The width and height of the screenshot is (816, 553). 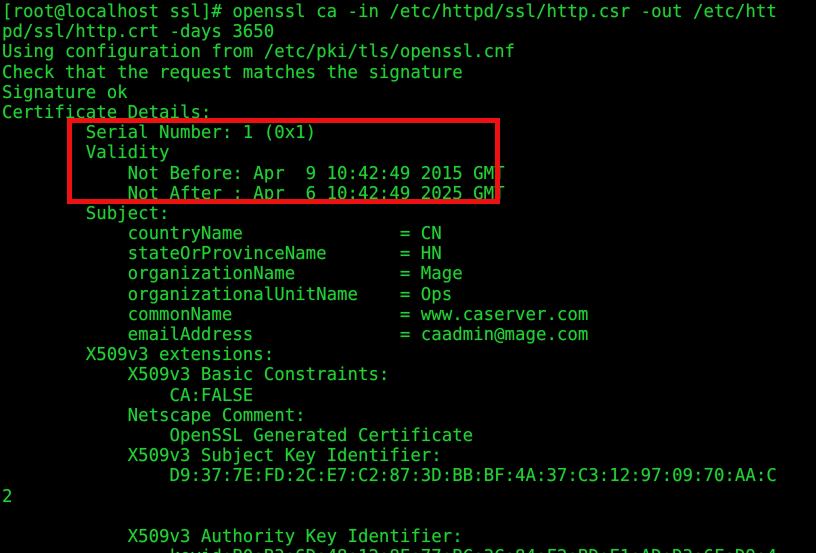 I want to click on terminal-line-country-name: countryName = CN, so click(x=222, y=234).